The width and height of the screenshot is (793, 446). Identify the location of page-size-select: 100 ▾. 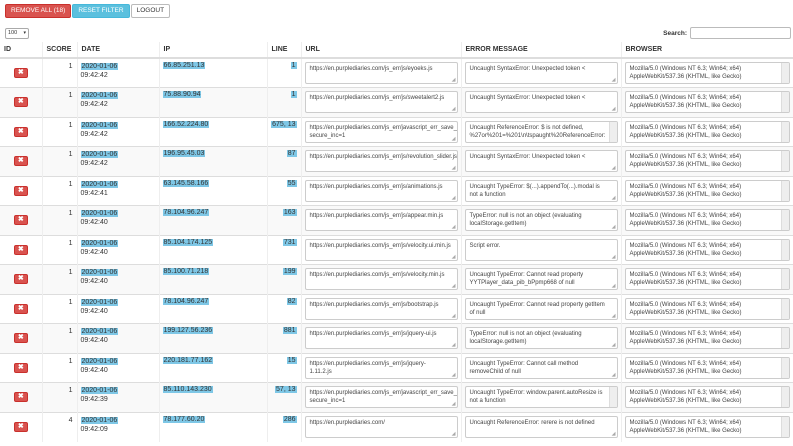
(17, 33).